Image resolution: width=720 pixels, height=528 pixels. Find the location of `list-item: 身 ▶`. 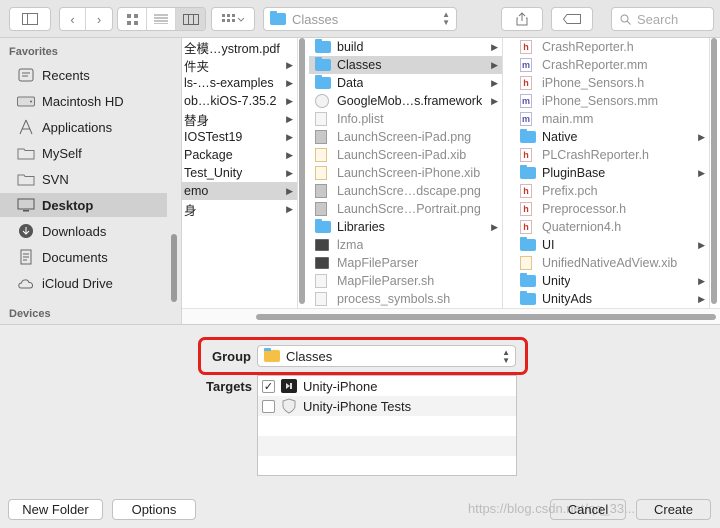

list-item: 身 ▶ is located at coordinates (239, 209).